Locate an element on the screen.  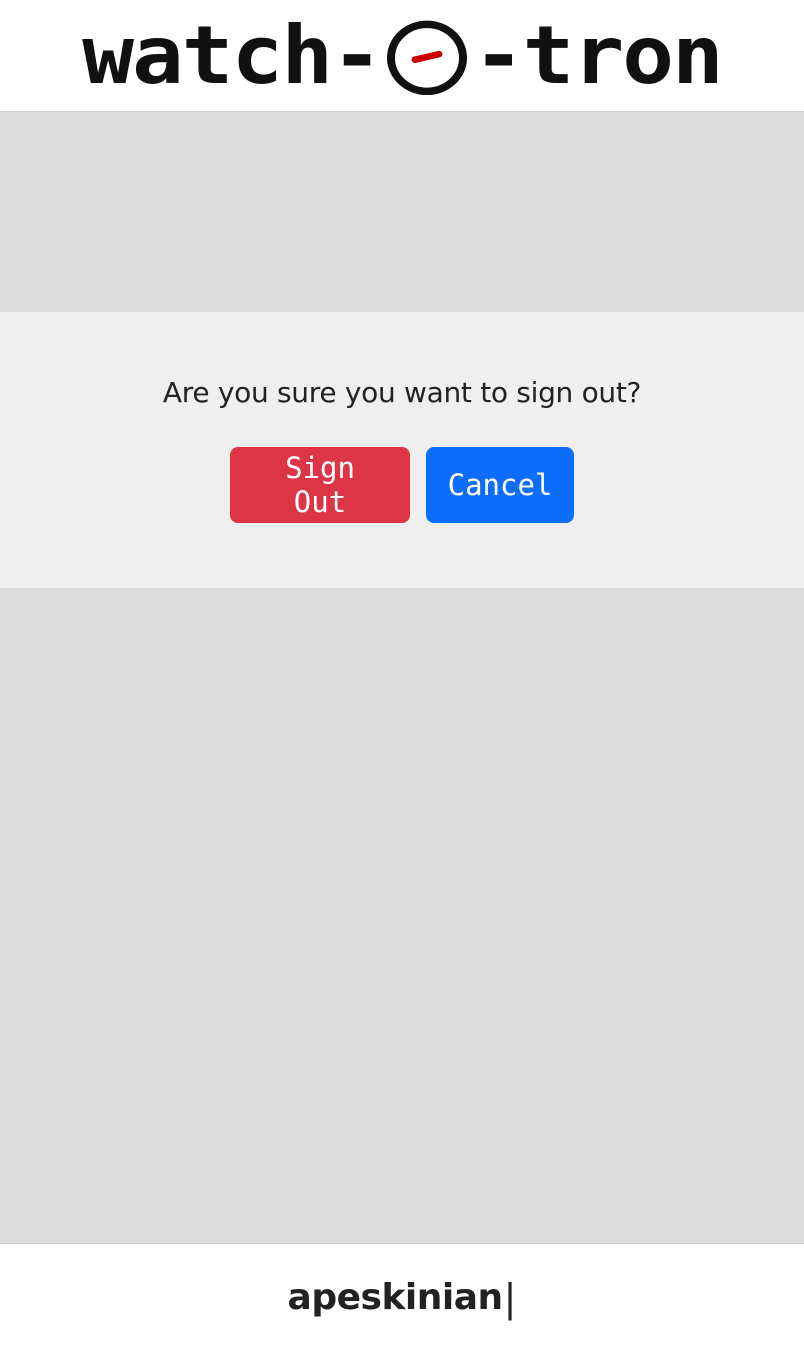
username-label: apeskinian is located at coordinates (395, 1297).